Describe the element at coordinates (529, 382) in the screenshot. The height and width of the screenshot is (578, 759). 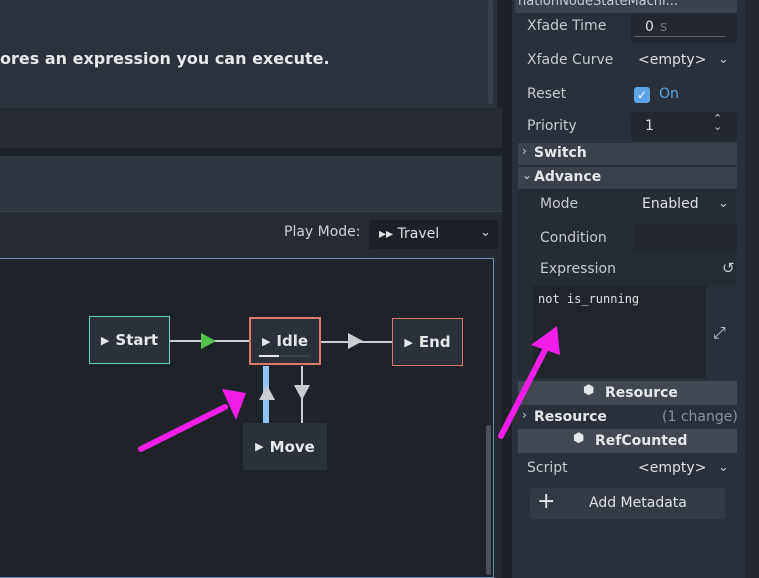
I see `annotation-arrow-expression` at that location.